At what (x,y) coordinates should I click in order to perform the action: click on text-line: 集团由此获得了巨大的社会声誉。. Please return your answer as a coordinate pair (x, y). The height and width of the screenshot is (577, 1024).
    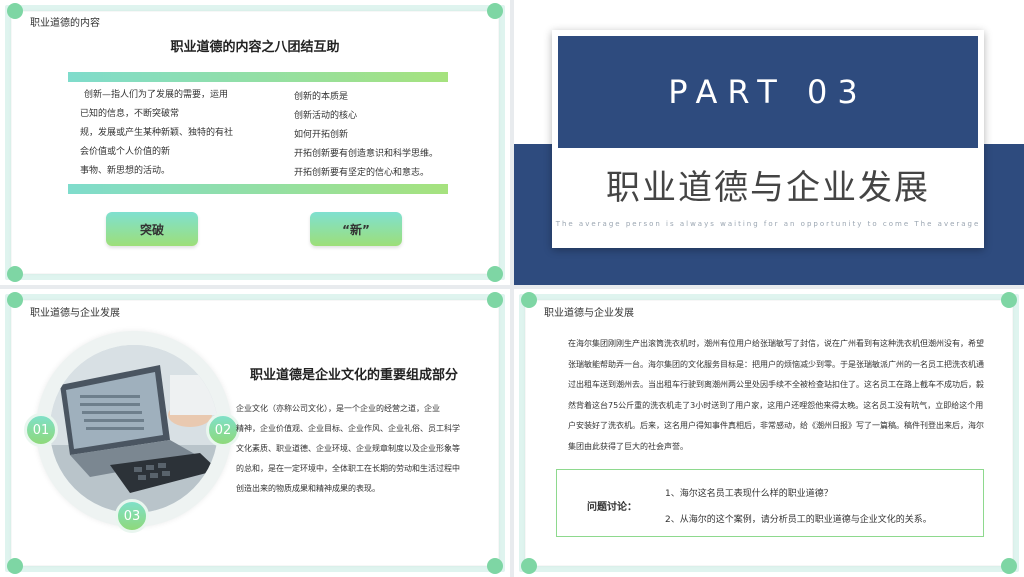
    Looking at the image, I should click on (628, 446).